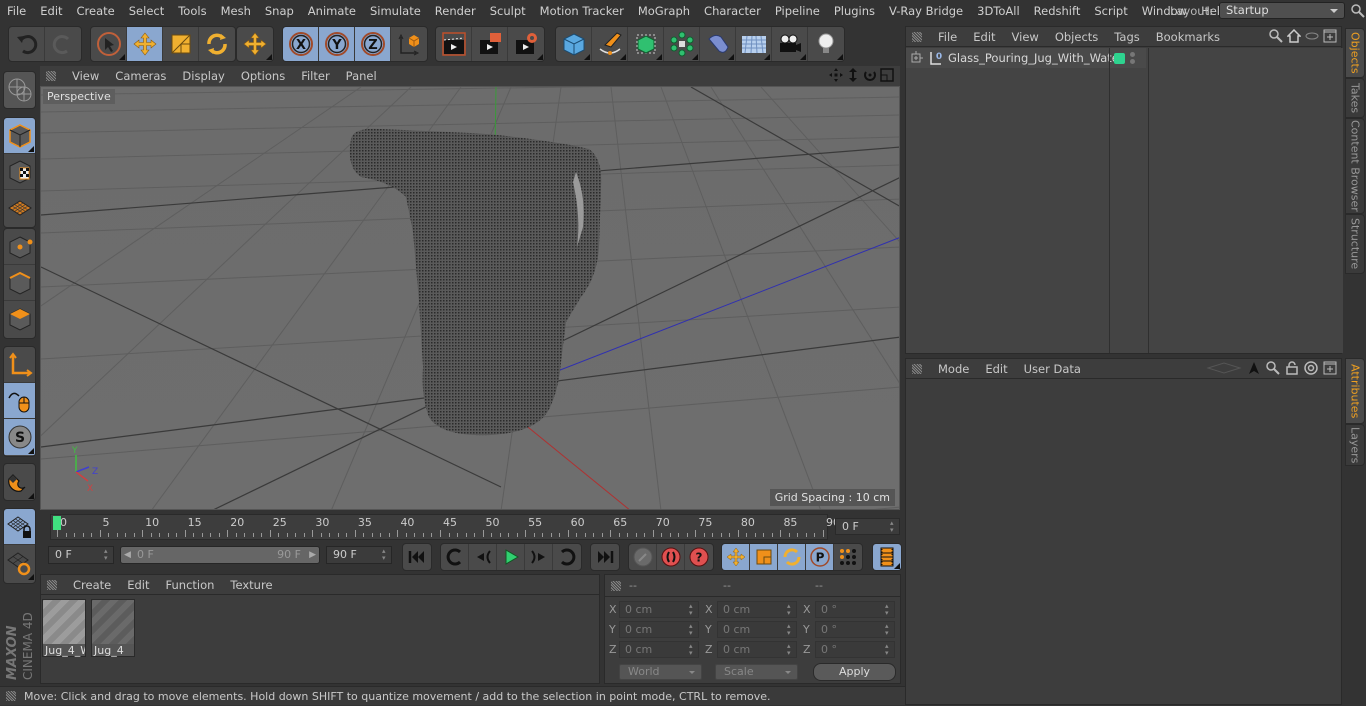 The height and width of the screenshot is (706, 1366). I want to click on render-visibility-dot, so click(1132, 61).